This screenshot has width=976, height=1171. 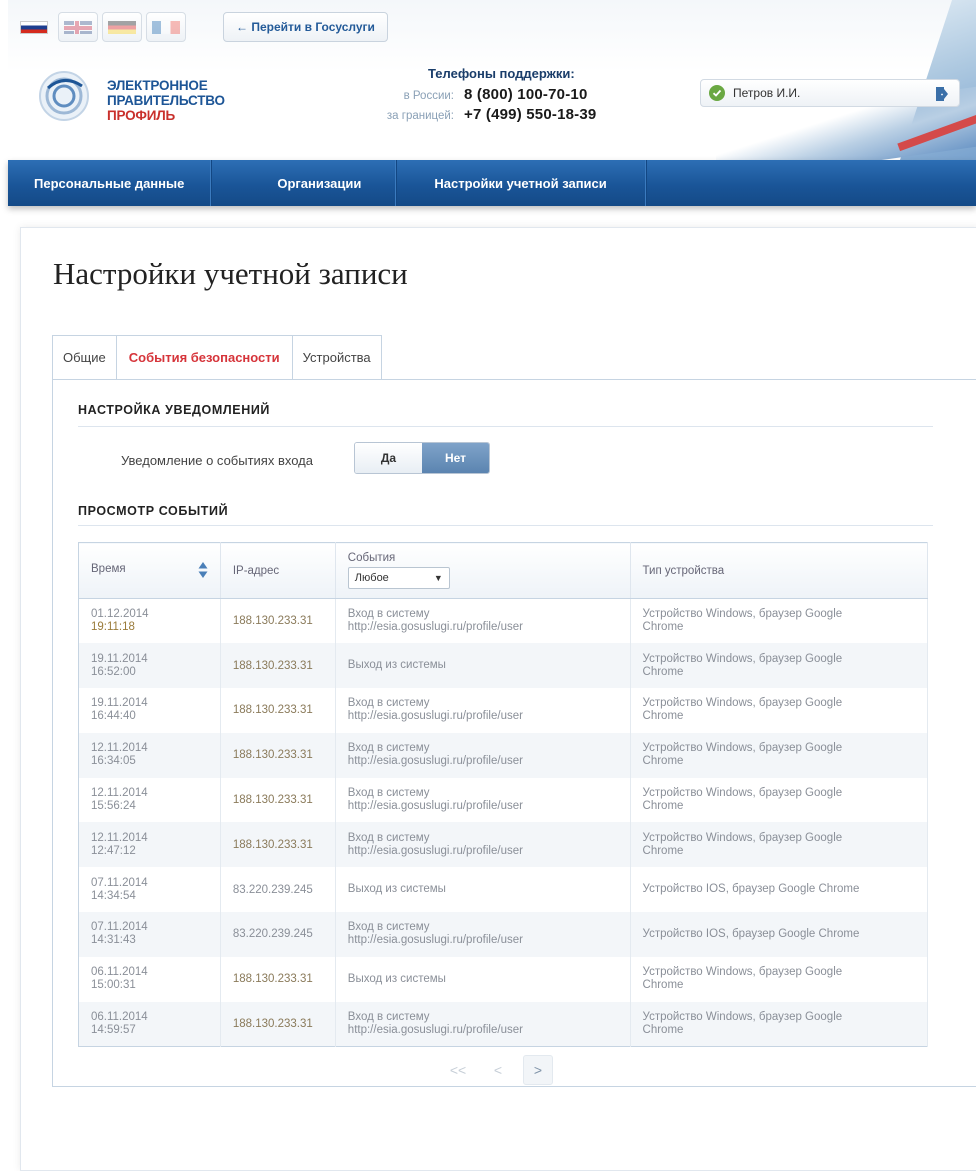 What do you see at coordinates (149, 621) in the screenshot?
I see `cell-time: 01.12.2014 19:11:18` at bounding box center [149, 621].